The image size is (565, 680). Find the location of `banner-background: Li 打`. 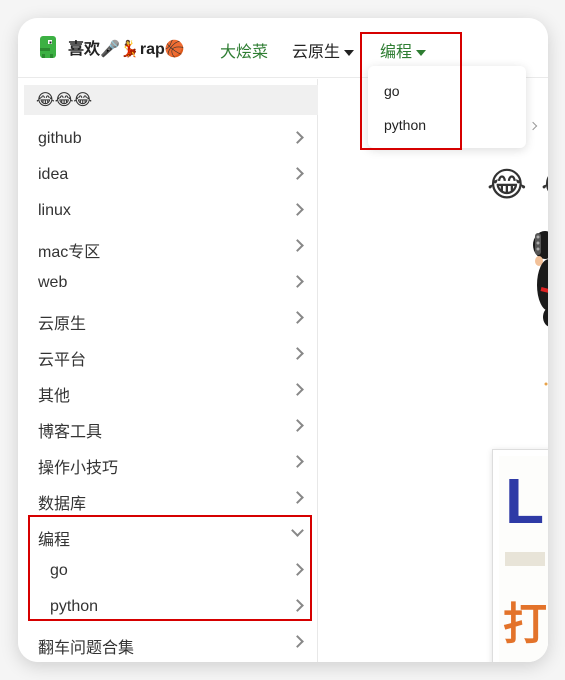

banner-background: Li 打 is located at coordinates (523, 559).